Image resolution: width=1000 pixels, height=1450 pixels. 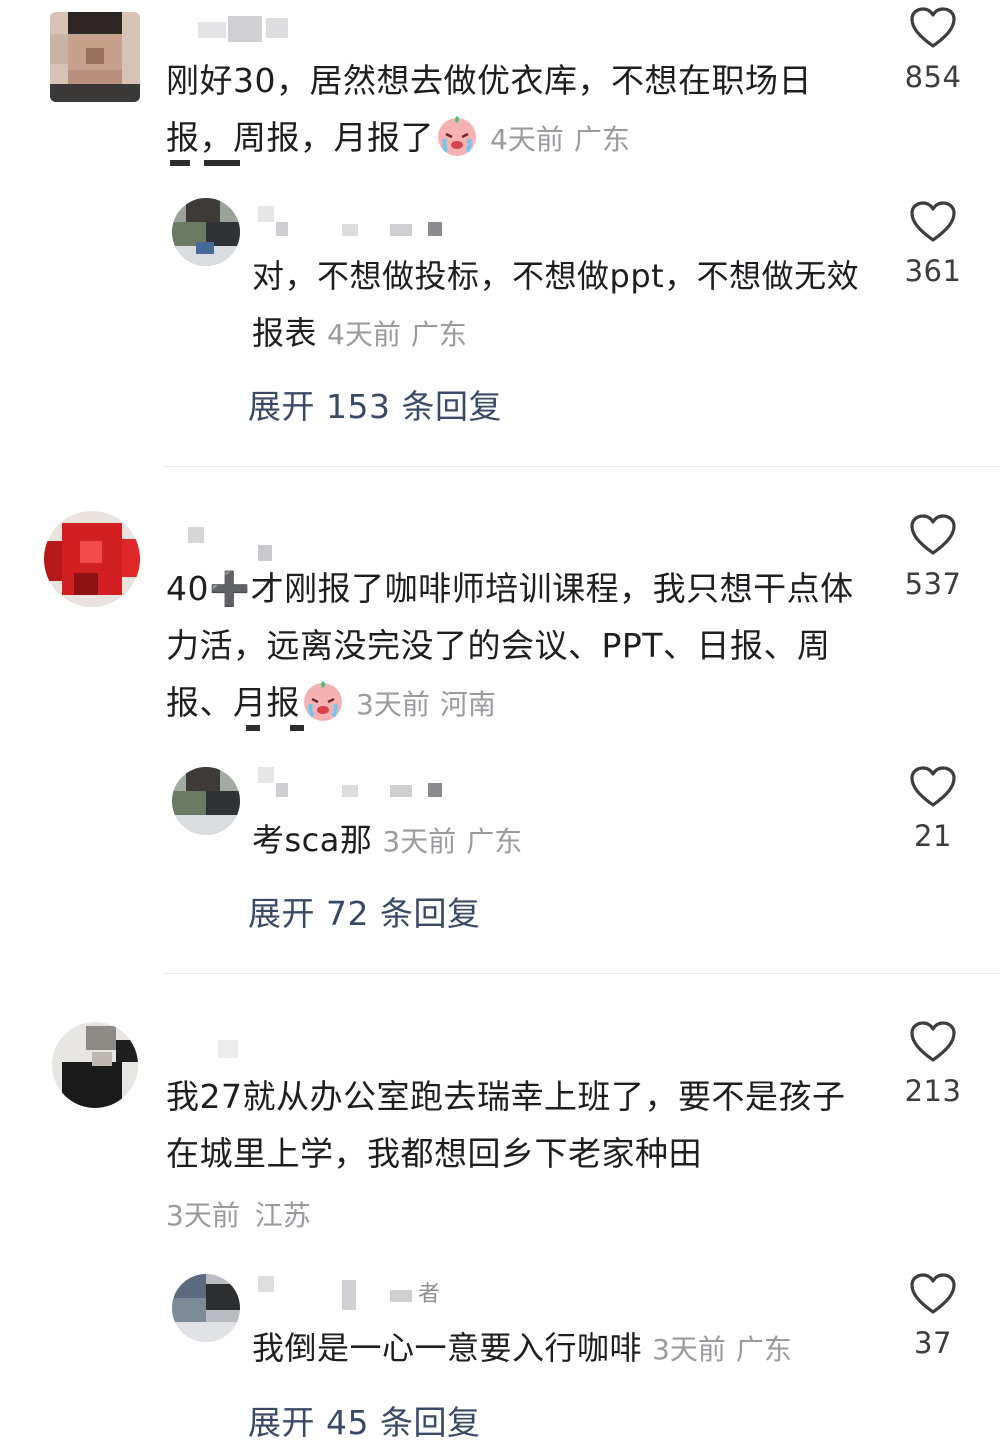 What do you see at coordinates (364, 334) in the screenshot?
I see `reply-time: 4天前` at bounding box center [364, 334].